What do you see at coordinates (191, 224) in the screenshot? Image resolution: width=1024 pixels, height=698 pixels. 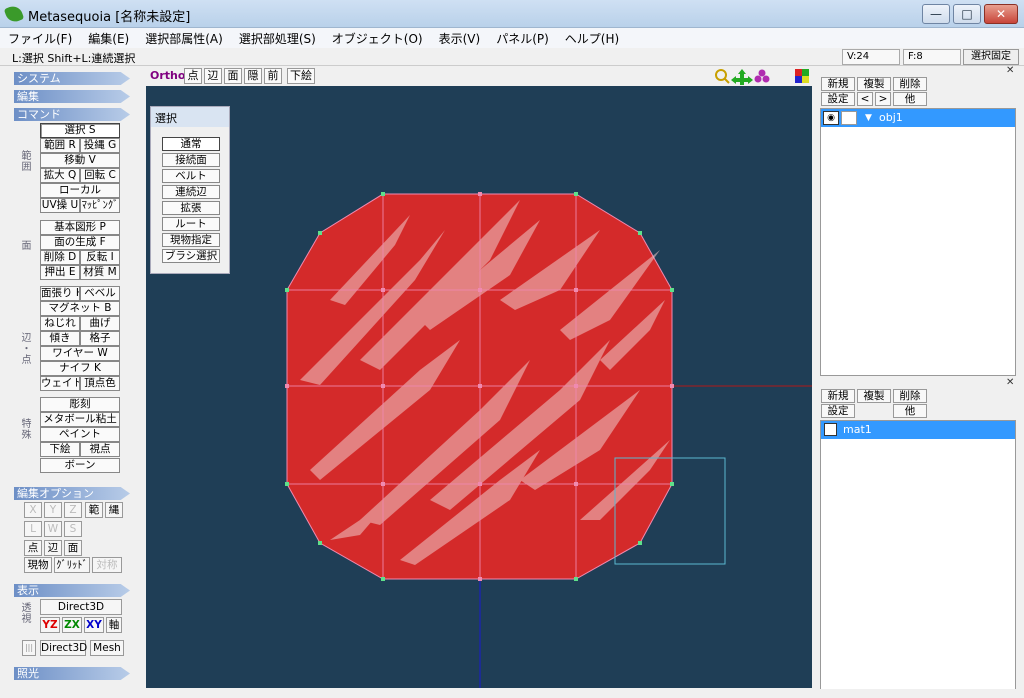 I see `select-mode-route: ルート` at bounding box center [191, 224].